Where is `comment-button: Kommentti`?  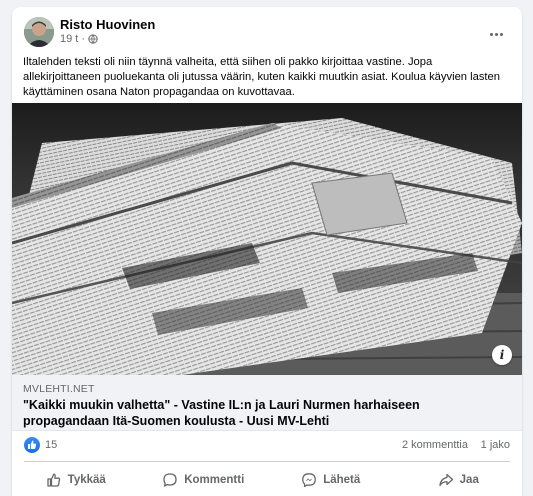
comment-button: Kommentti is located at coordinates (204, 480).